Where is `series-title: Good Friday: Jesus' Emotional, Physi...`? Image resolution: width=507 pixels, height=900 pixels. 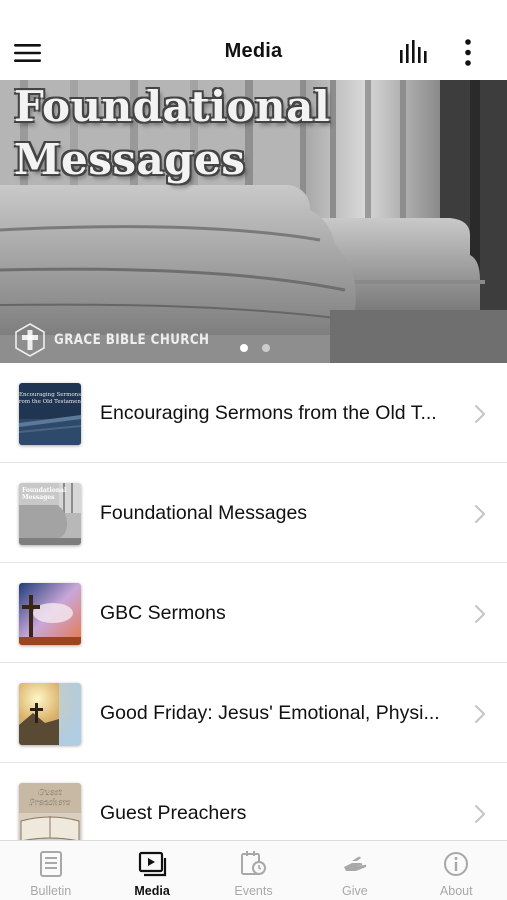
series-title: Good Friday: Jesus' Emotional, Physi... is located at coordinates (270, 713).